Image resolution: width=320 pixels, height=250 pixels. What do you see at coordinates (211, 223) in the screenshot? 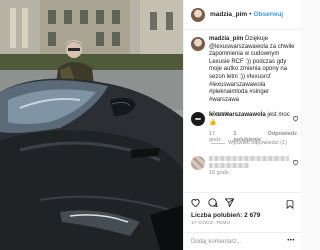
I see `post-date: 17 GODZ. TEMU` at bounding box center [211, 223].